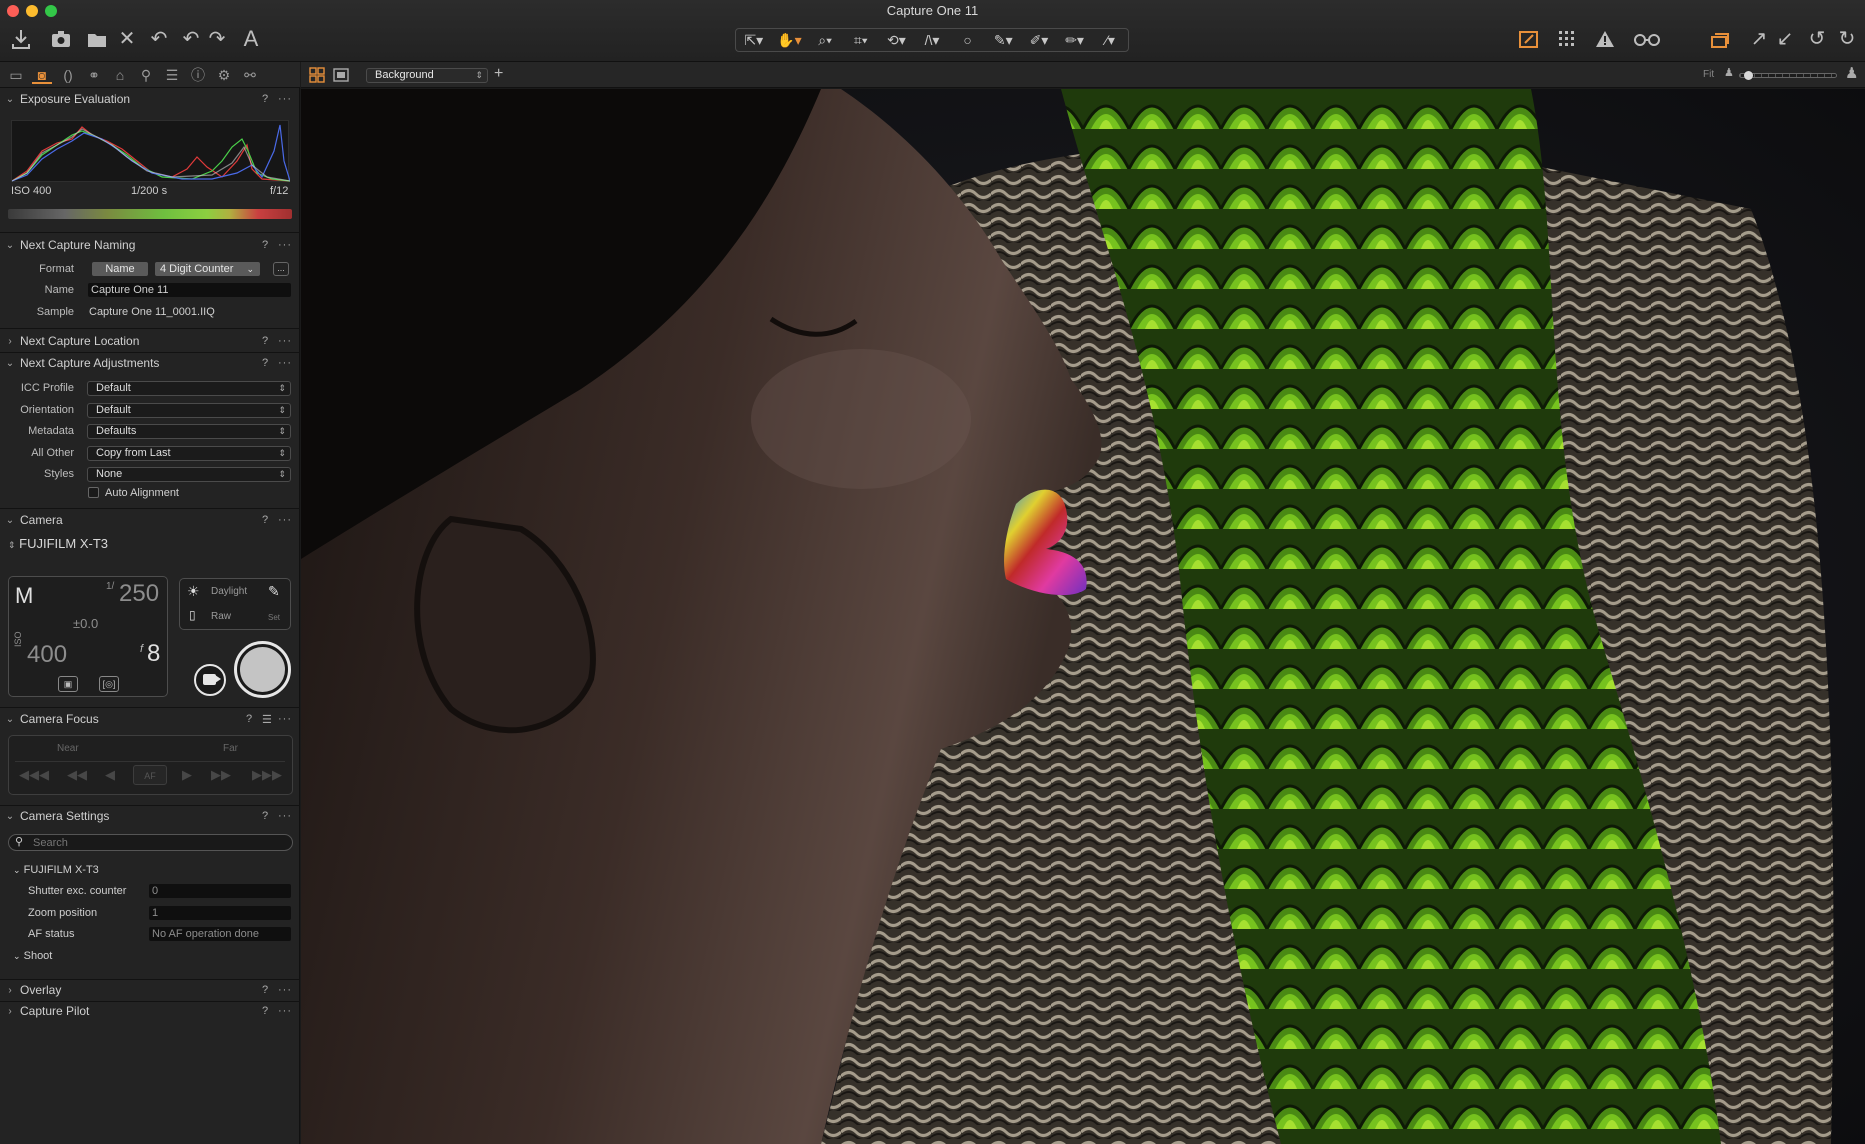 Image resolution: width=1865 pixels, height=1144 pixels. I want to click on import-icon, so click(21, 39).